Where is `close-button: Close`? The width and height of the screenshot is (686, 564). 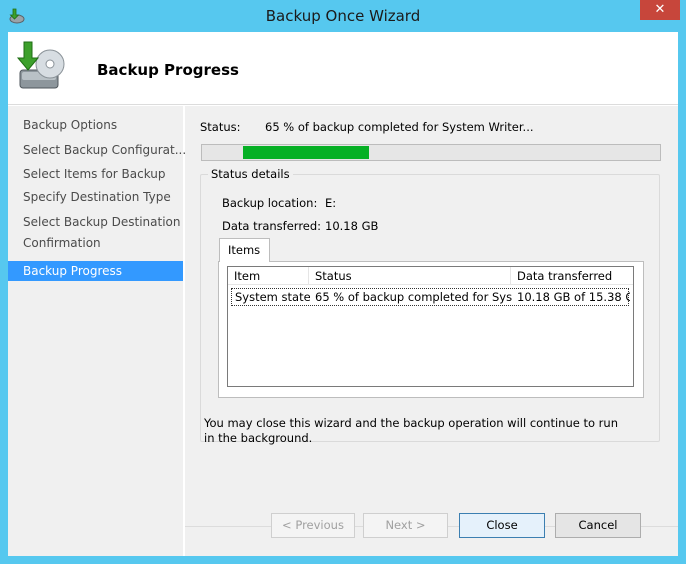 close-button: Close is located at coordinates (502, 525).